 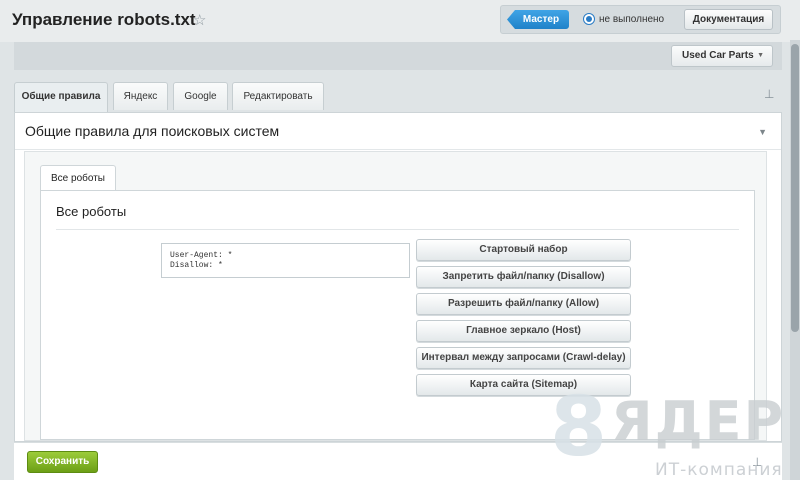 I want to click on host-button: Главное зеркало (Host), so click(x=523, y=331).